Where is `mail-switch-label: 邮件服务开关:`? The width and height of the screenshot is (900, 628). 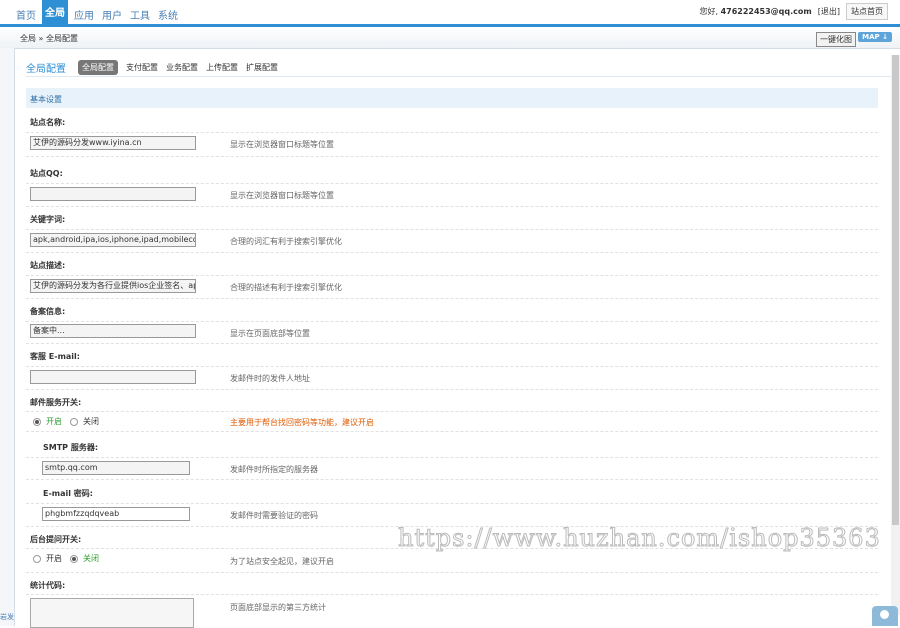 mail-switch-label: 邮件服务开关: is located at coordinates (56, 402).